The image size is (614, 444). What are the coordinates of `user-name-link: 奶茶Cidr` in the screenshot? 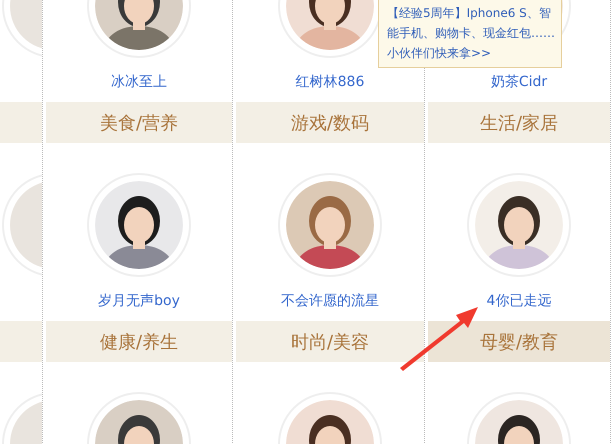 It's located at (519, 82).